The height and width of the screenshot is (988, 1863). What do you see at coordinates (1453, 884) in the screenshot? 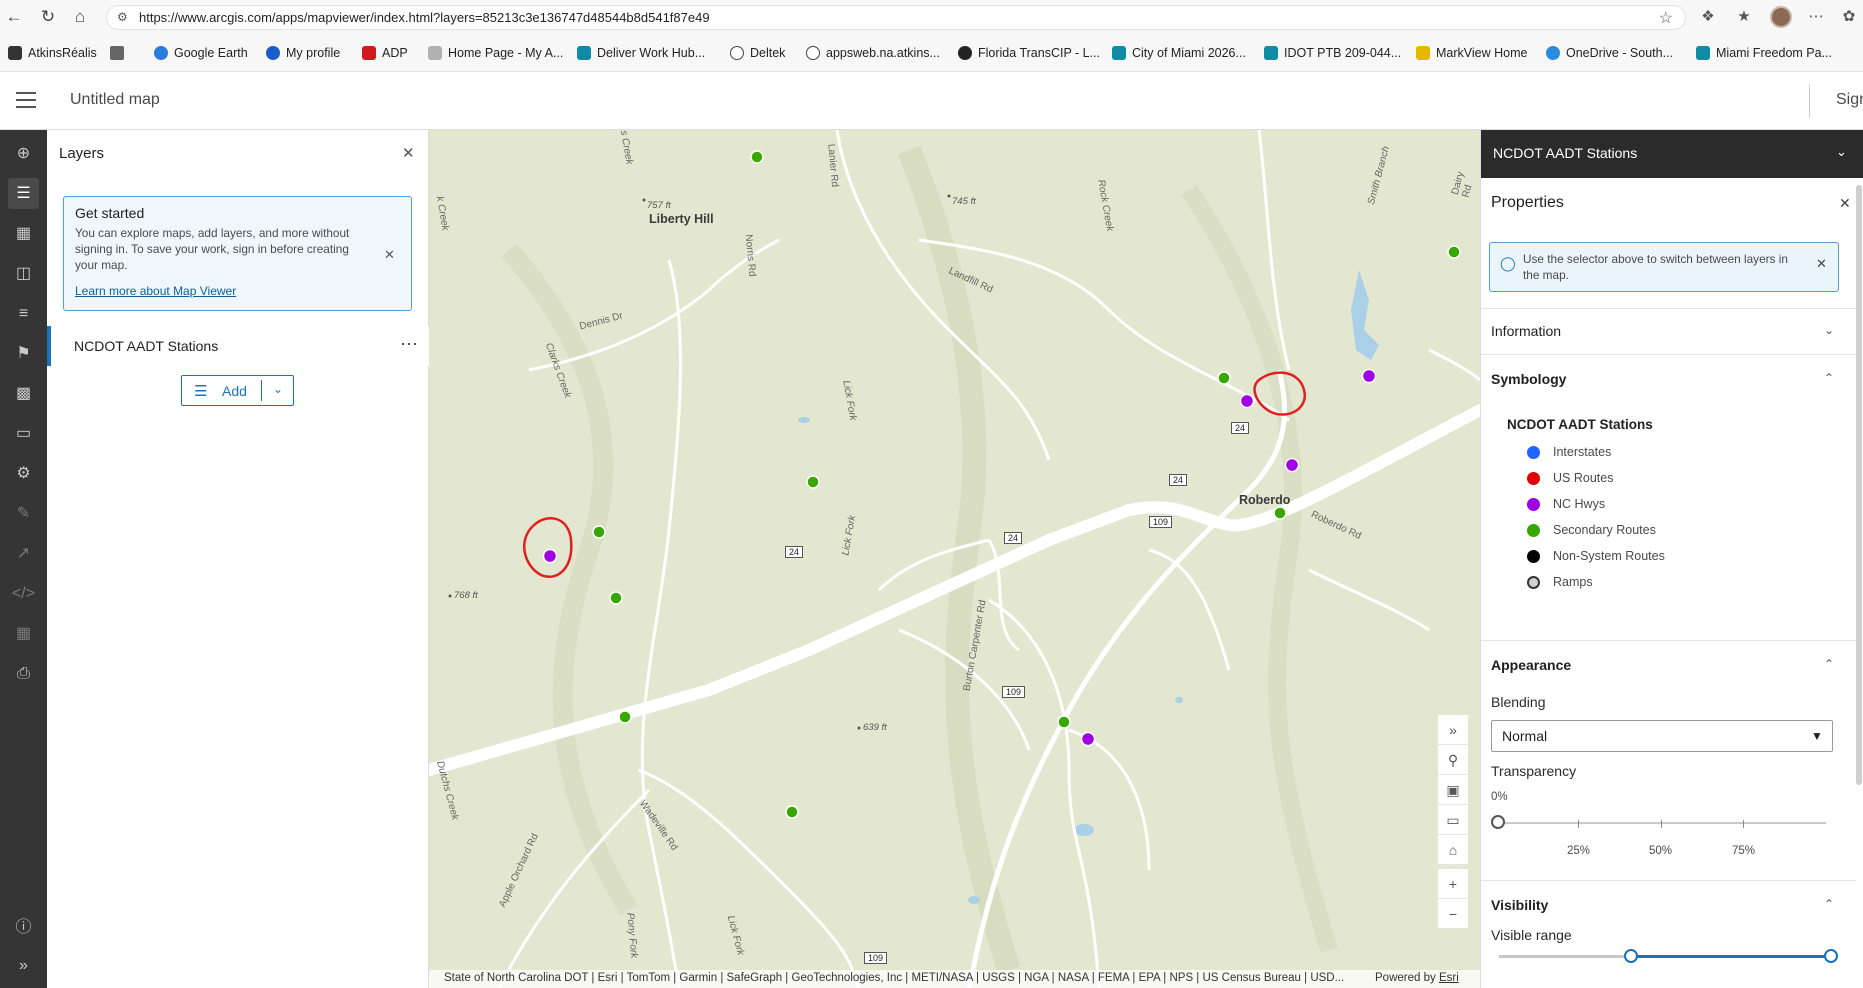
I see `zoom-in-icon: +` at bounding box center [1453, 884].